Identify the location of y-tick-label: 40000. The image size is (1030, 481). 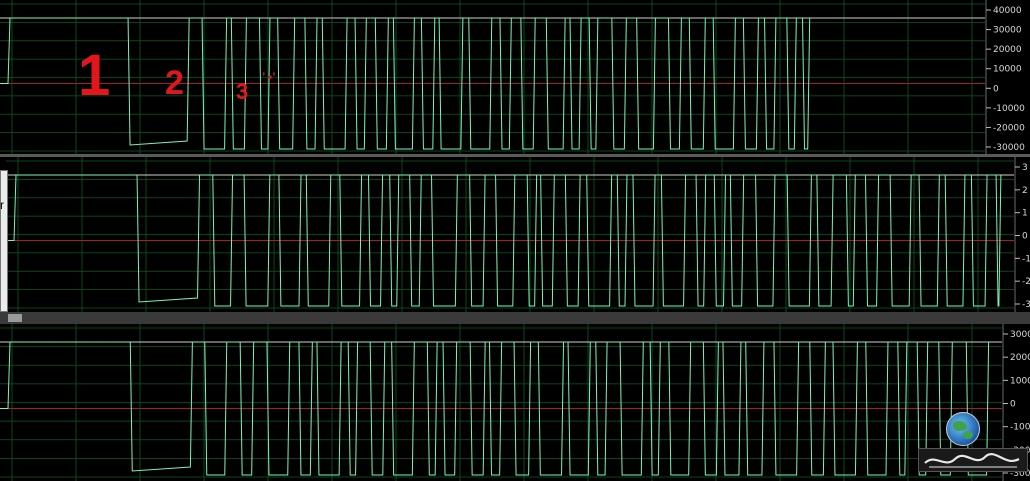
(1007, 11).